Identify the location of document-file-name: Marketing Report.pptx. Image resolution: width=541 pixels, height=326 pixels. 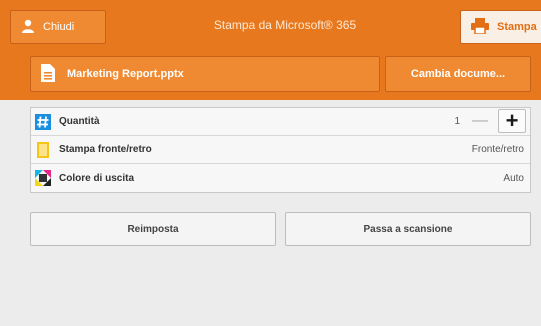
(125, 74).